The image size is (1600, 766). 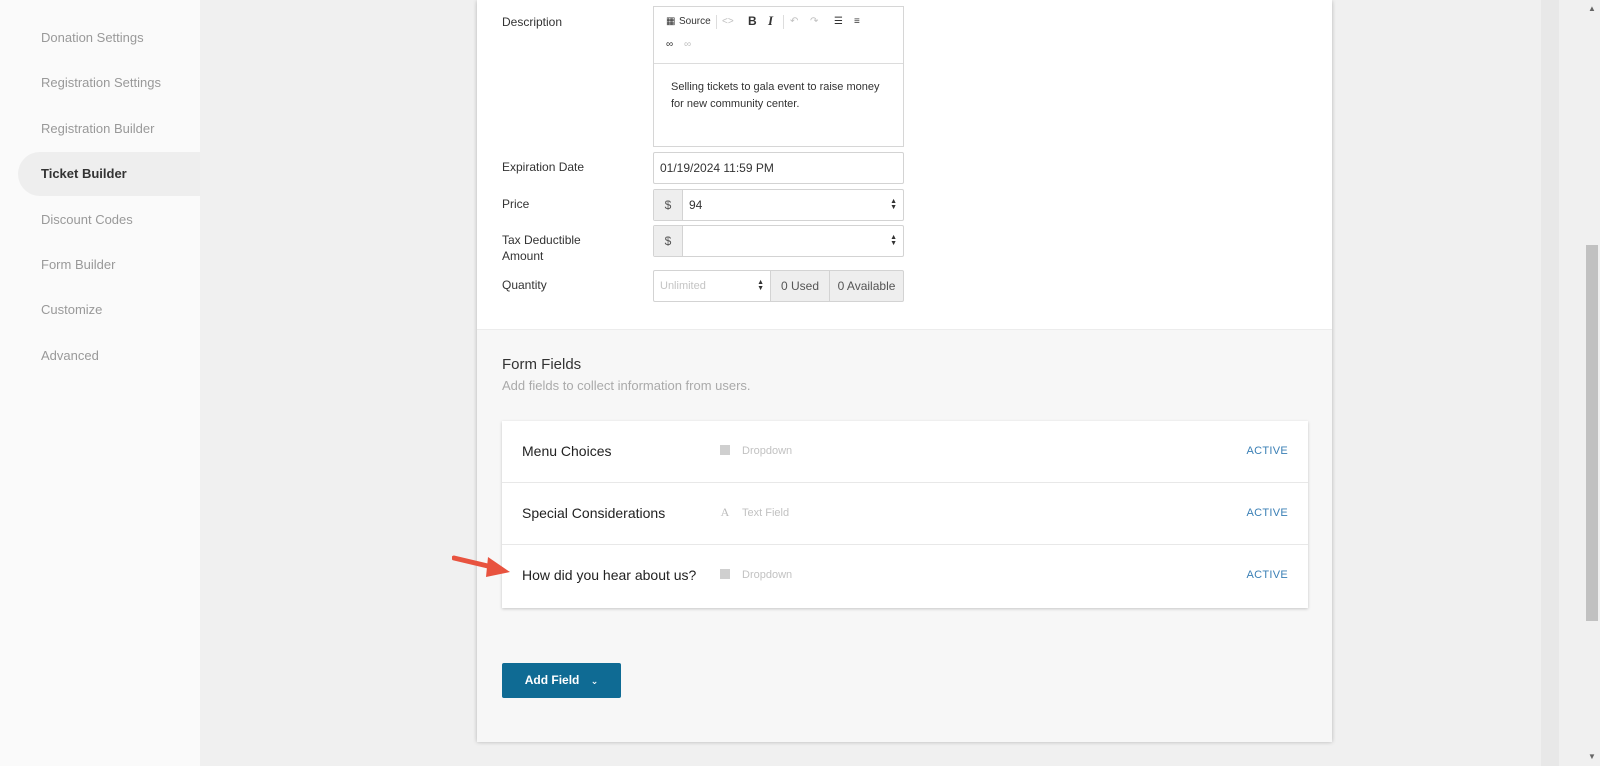 What do you see at coordinates (532, 22) in the screenshot?
I see `description-label: Description` at bounding box center [532, 22].